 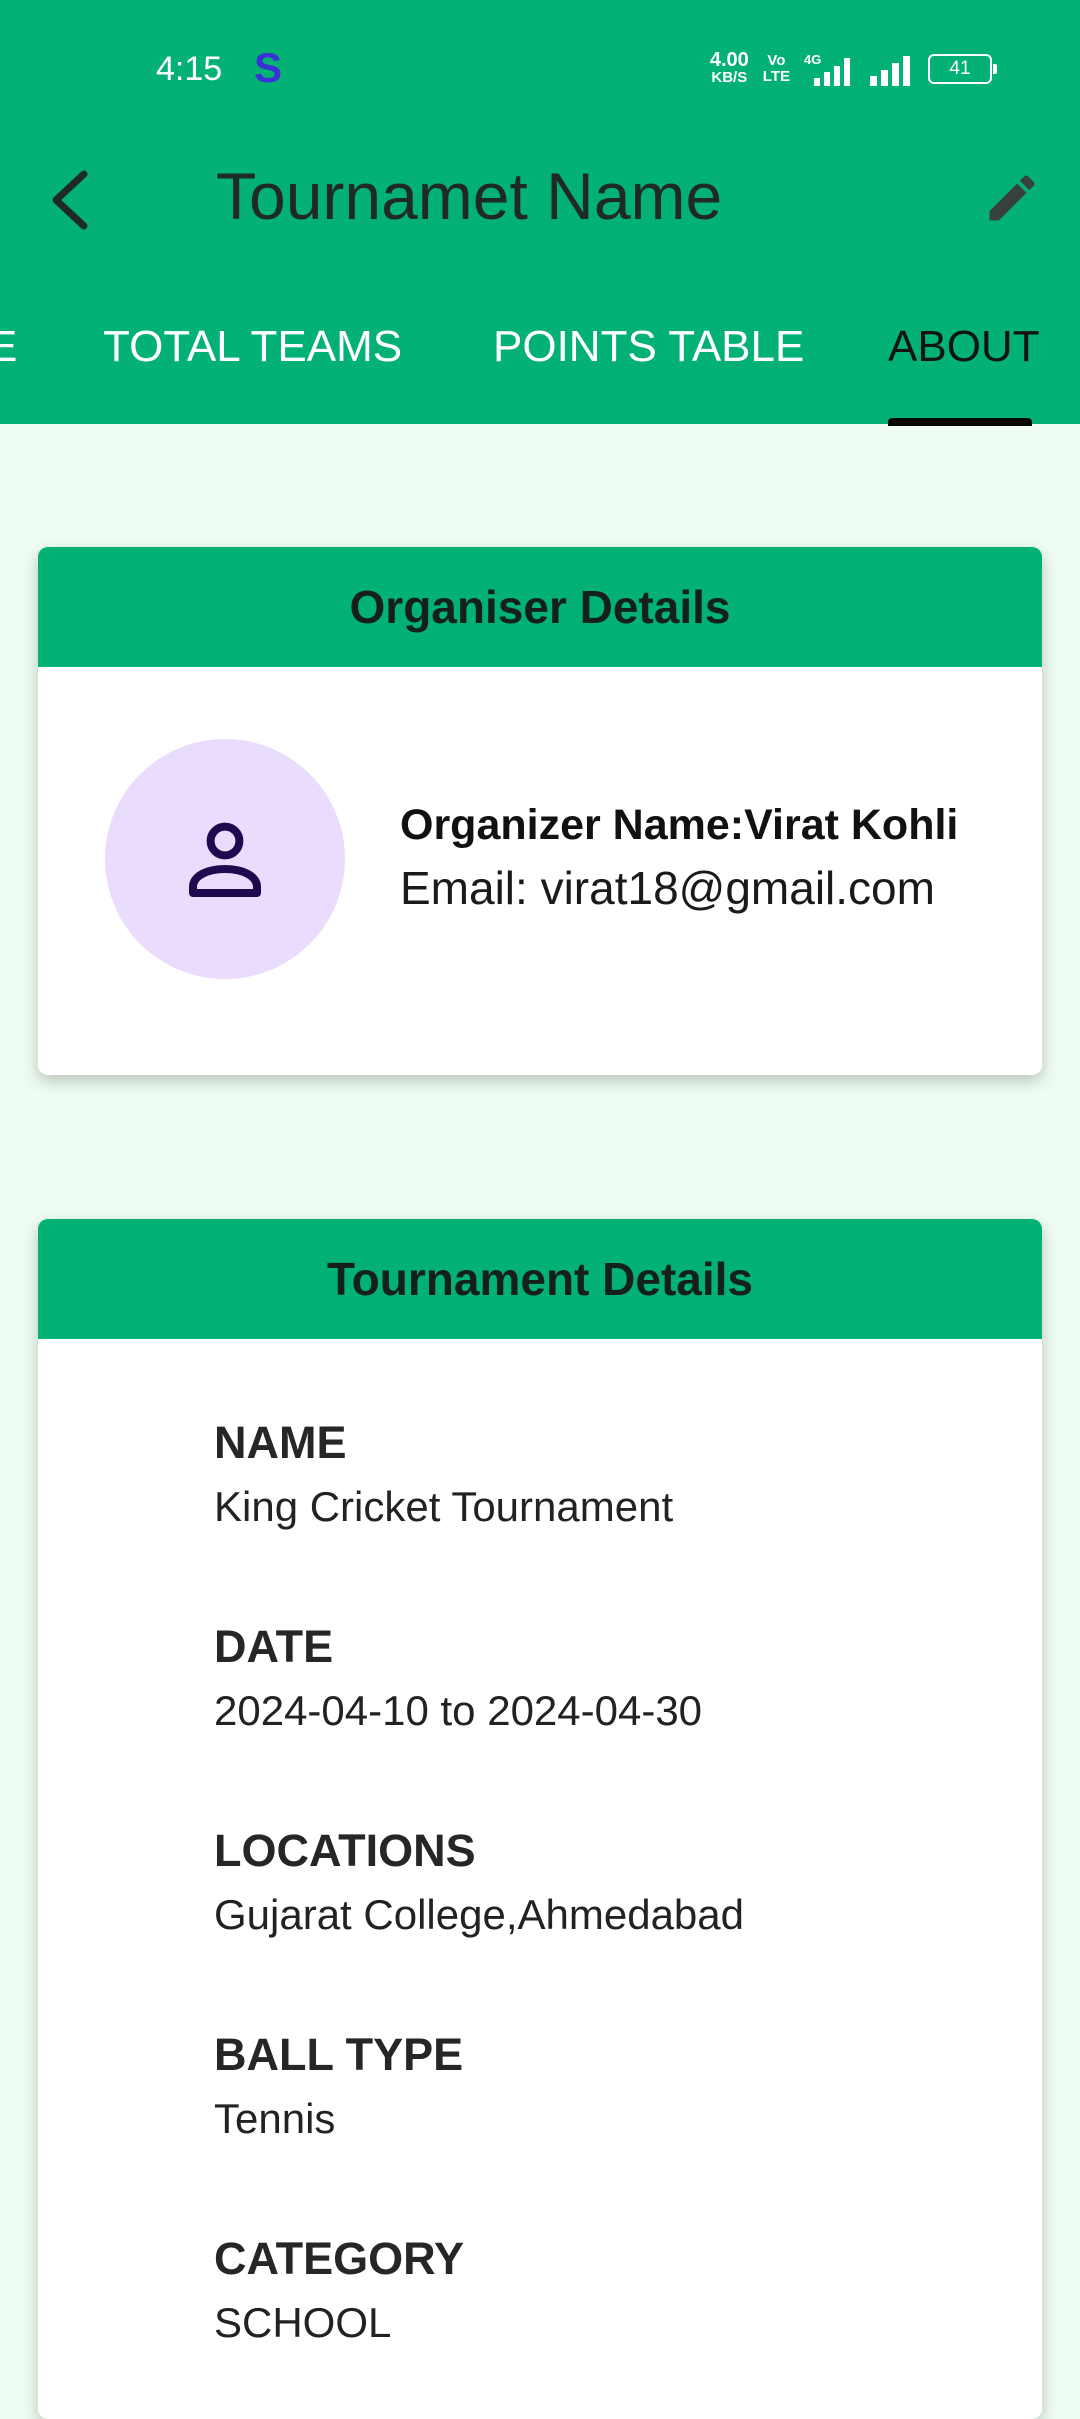 I want to click on organiser-details-header: Organiser Details, so click(x=540, y=607).